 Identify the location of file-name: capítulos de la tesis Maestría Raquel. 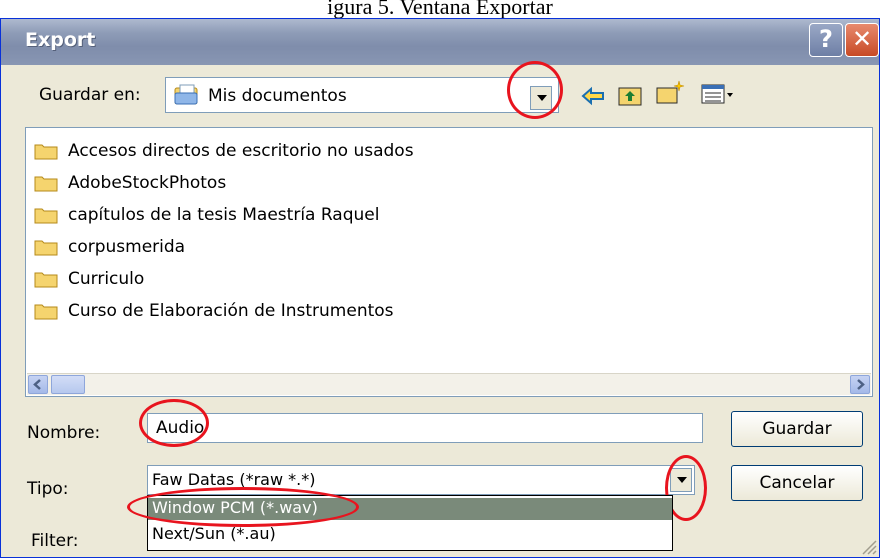
(224, 215).